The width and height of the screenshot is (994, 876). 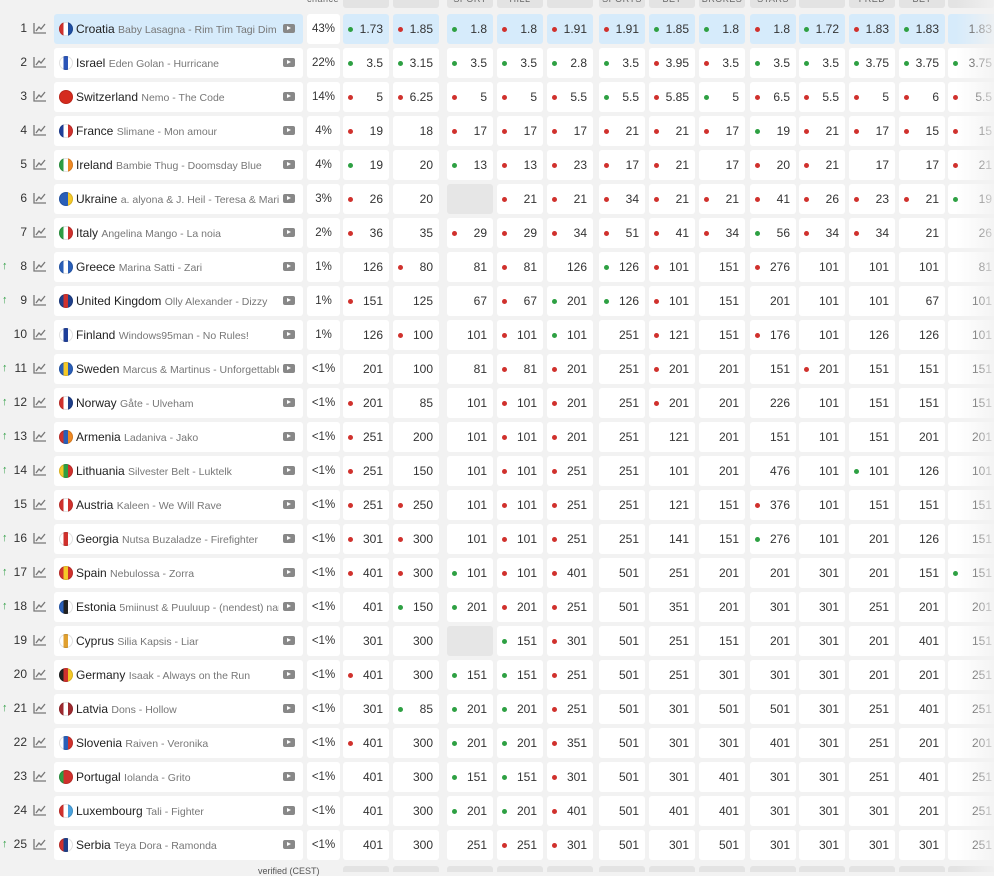 What do you see at coordinates (672, 29) in the screenshot?
I see `odds-cell: 1.85` at bounding box center [672, 29].